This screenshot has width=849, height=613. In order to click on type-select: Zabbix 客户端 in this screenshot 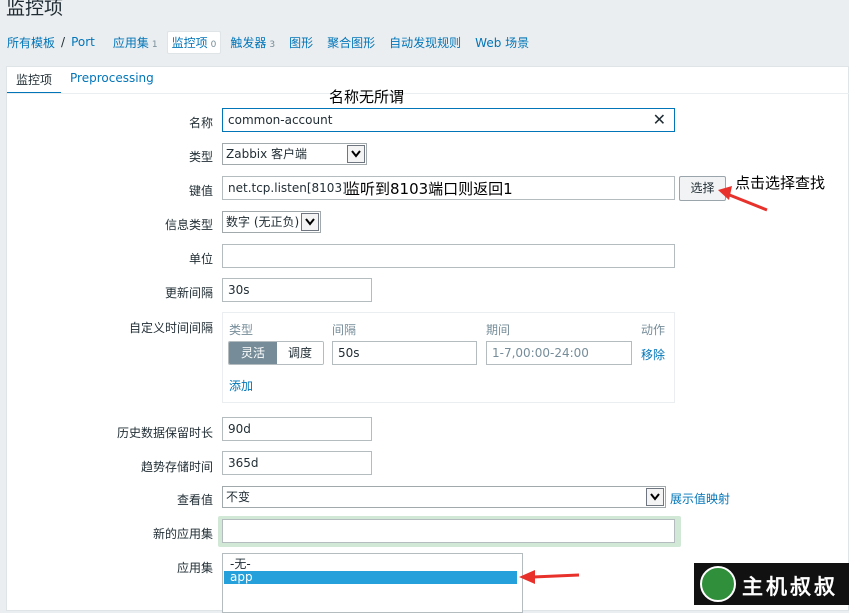, I will do `click(294, 154)`.